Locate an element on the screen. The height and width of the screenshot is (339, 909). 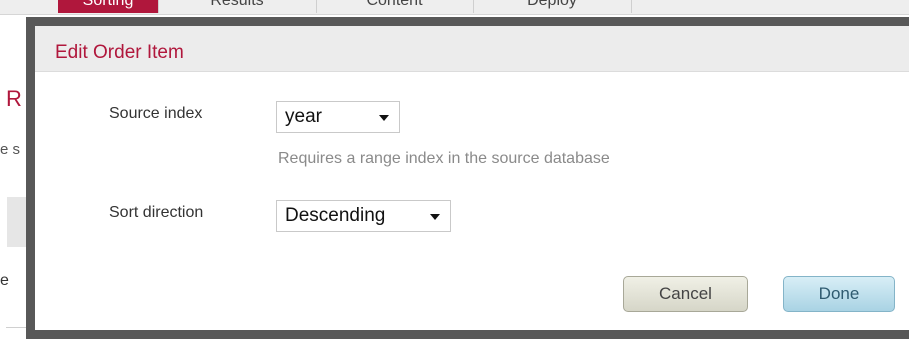
sort-direction-label: Sort direction is located at coordinates (156, 212).